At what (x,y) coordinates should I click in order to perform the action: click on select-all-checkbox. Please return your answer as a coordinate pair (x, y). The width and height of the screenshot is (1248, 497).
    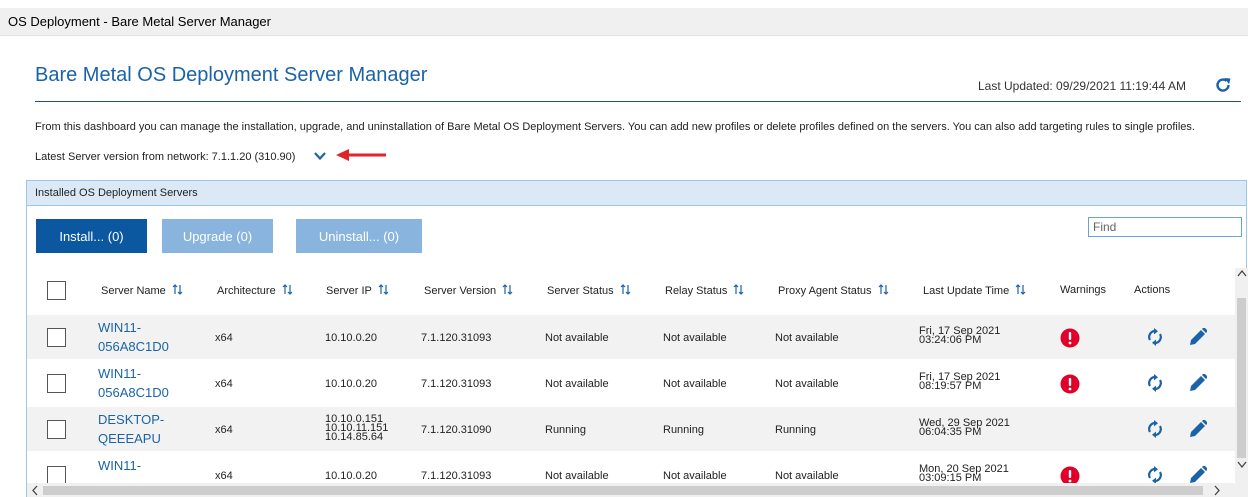
    Looking at the image, I should click on (56, 290).